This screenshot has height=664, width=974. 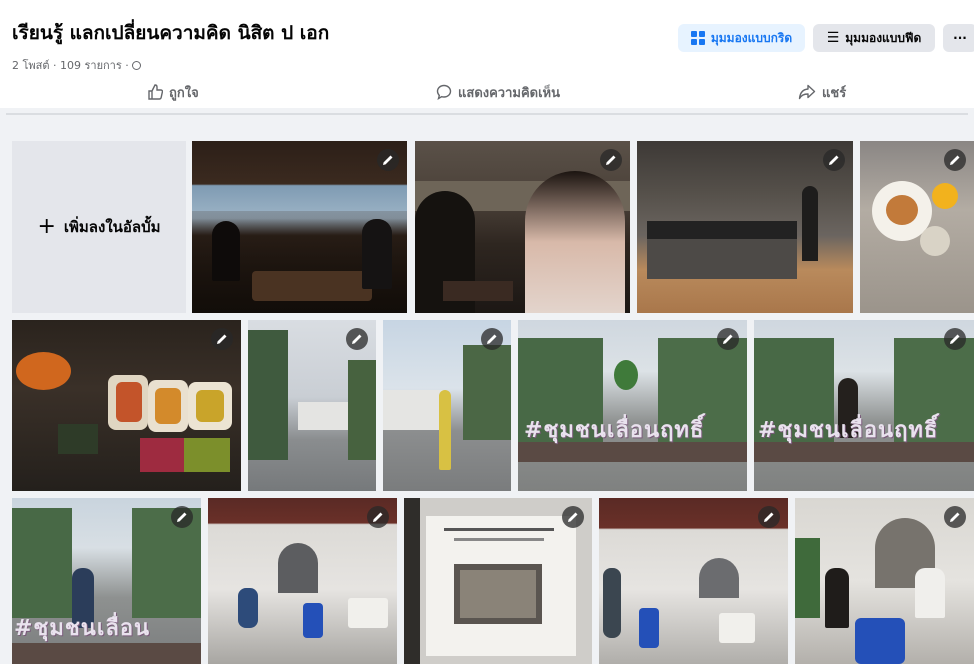 What do you see at coordinates (833, 38) in the screenshot?
I see `list-icon: ☰` at bounding box center [833, 38].